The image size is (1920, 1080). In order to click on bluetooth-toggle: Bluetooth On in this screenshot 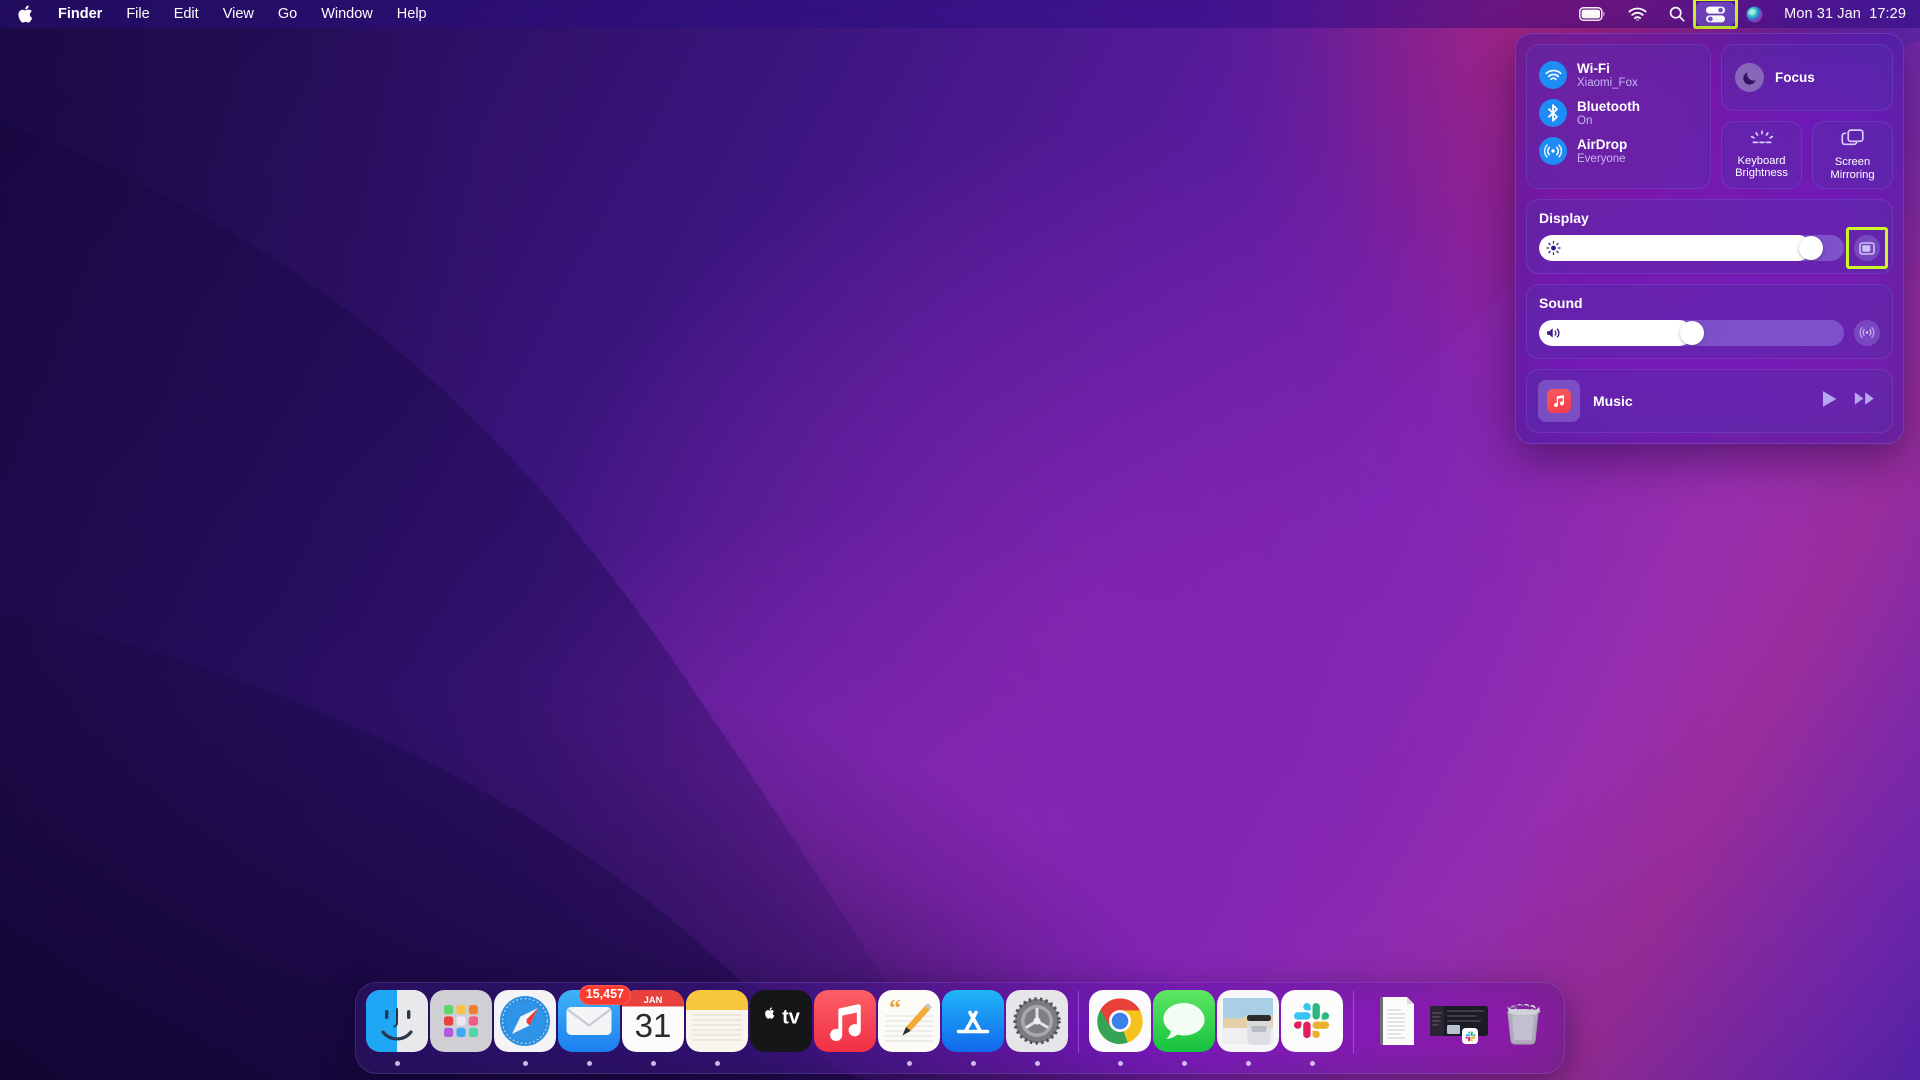, I will do `click(1618, 113)`.